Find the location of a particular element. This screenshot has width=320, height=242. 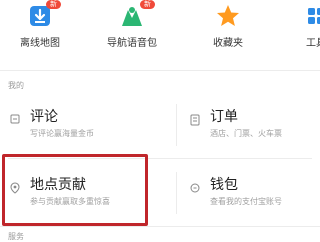

tools-button: 工具 is located at coordinates (298, 29).